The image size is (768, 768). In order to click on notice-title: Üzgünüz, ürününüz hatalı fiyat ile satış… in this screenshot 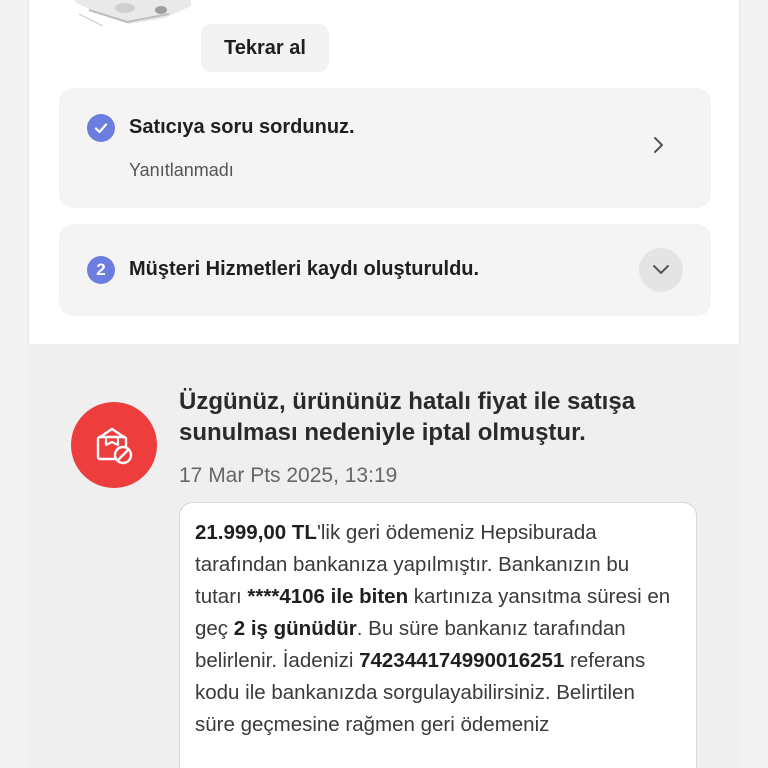, I will do `click(407, 417)`.